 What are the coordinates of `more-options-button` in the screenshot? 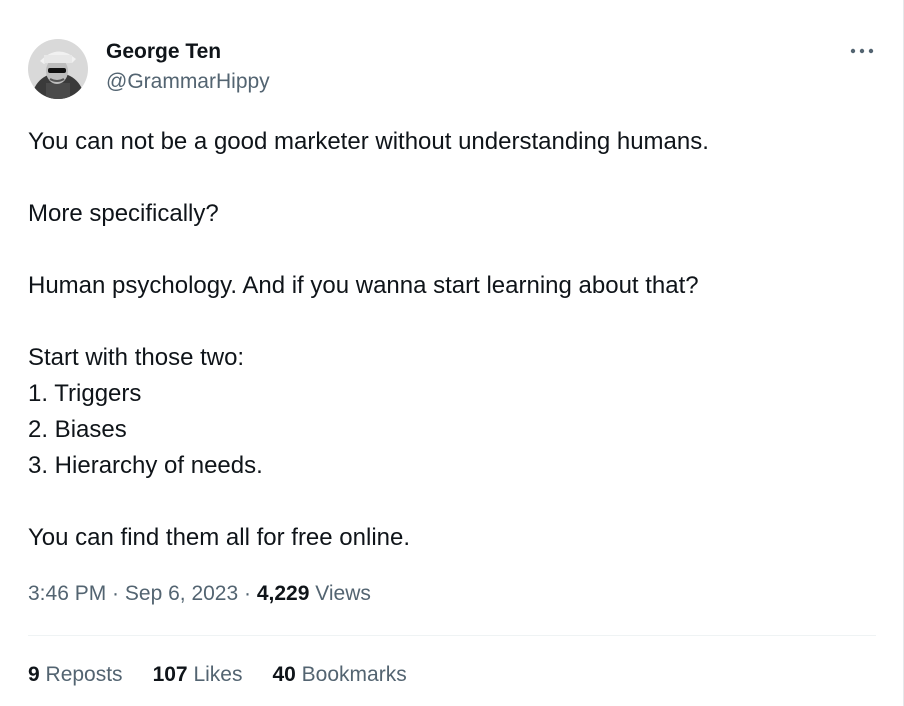 It's located at (862, 51).